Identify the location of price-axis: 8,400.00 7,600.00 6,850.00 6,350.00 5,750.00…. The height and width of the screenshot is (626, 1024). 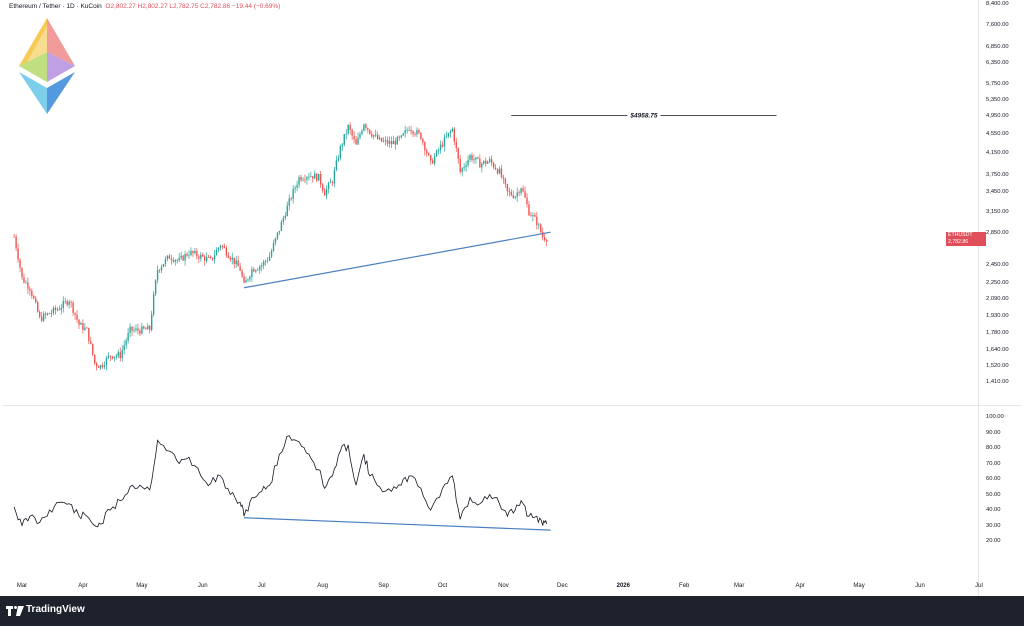
(1002, 298).